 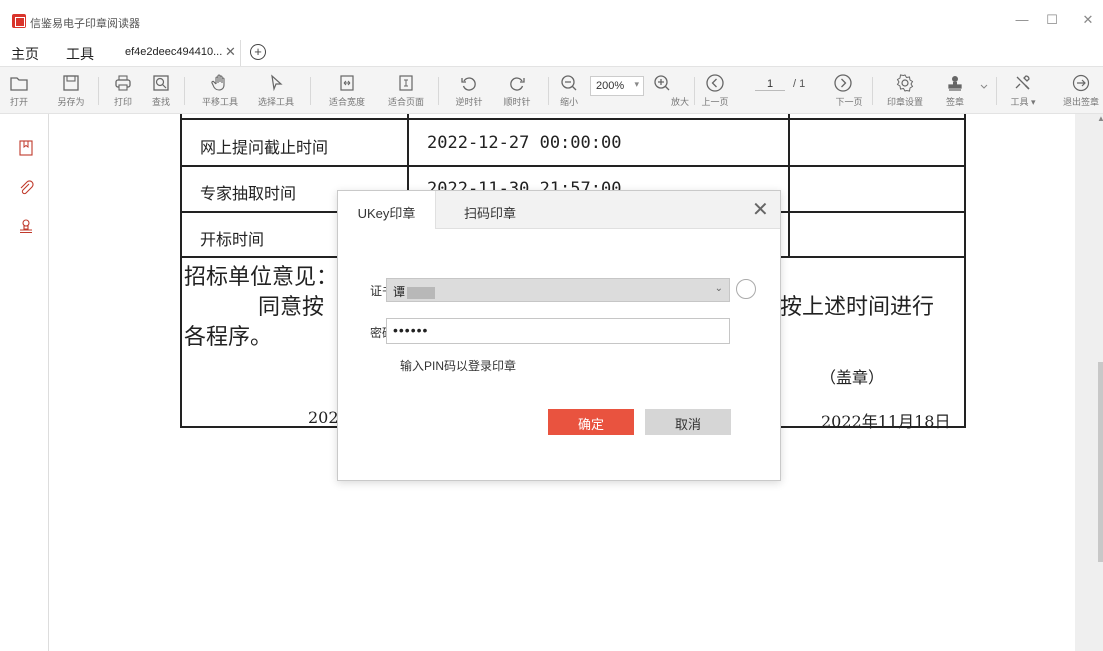 What do you see at coordinates (218, 82) in the screenshot?
I see `hand-icon` at bounding box center [218, 82].